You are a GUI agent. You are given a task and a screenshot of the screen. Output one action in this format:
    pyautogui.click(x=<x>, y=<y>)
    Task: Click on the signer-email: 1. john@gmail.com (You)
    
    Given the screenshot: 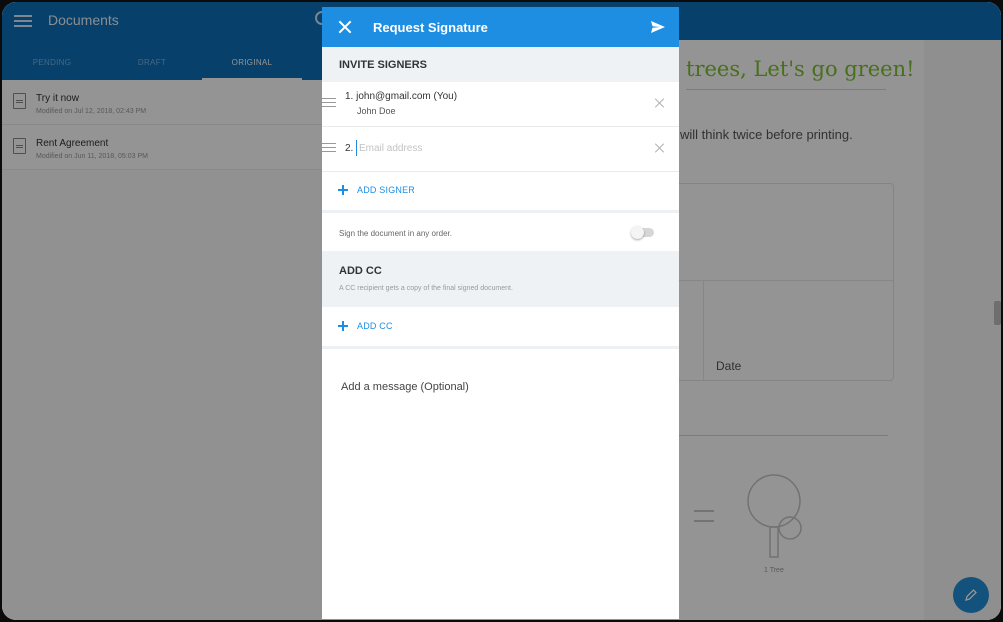 What is the action you would take?
    pyautogui.click(x=401, y=96)
    